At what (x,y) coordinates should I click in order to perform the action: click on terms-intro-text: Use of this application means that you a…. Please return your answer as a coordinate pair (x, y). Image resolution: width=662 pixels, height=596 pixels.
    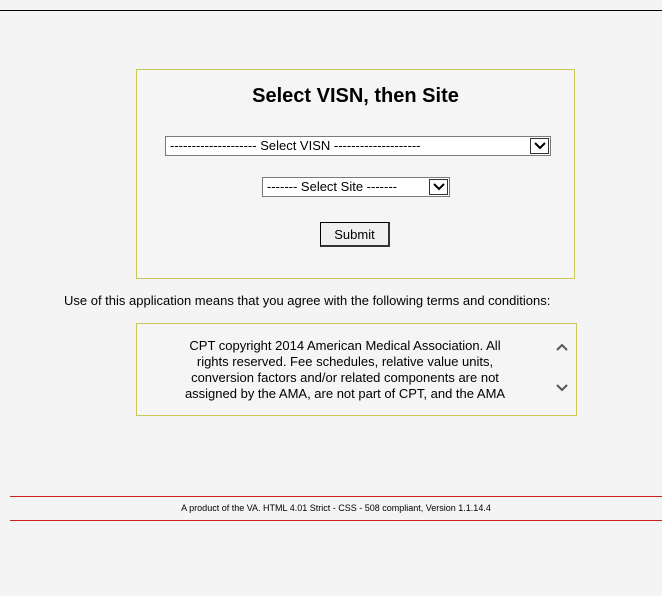
    Looking at the image, I should click on (307, 300).